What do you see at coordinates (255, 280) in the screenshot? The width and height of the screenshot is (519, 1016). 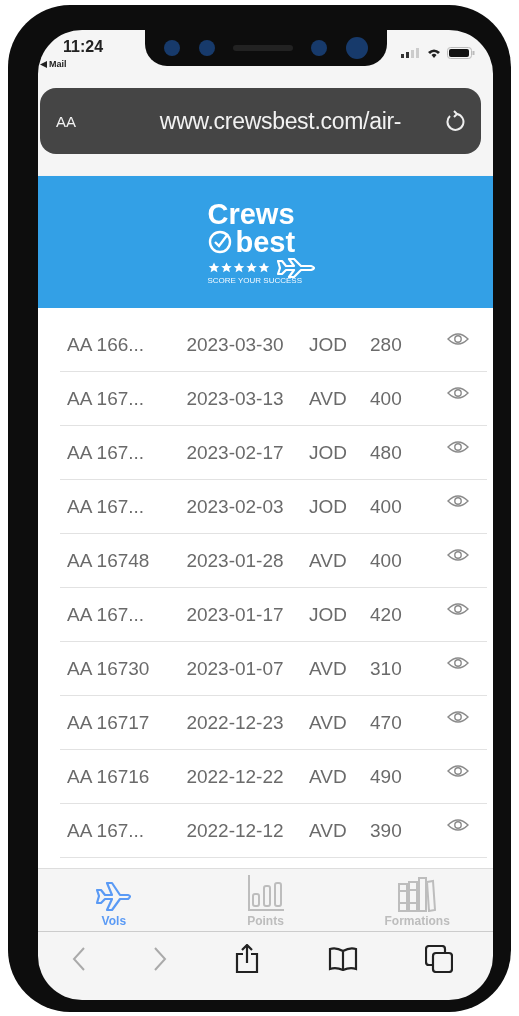 I see `logo-tagline: SCORE YOUR SUCCESS` at bounding box center [255, 280].